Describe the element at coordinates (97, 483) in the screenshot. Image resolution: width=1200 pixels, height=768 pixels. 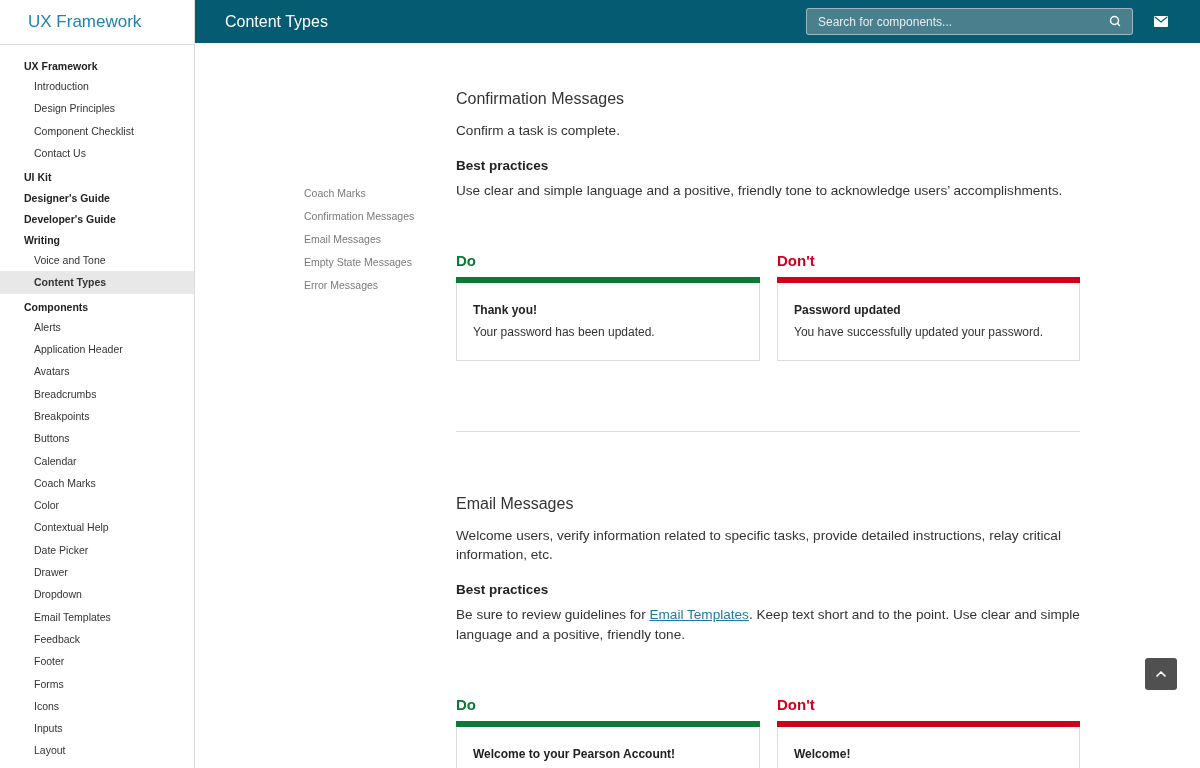
I see `nav-link: Coach Marks` at that location.